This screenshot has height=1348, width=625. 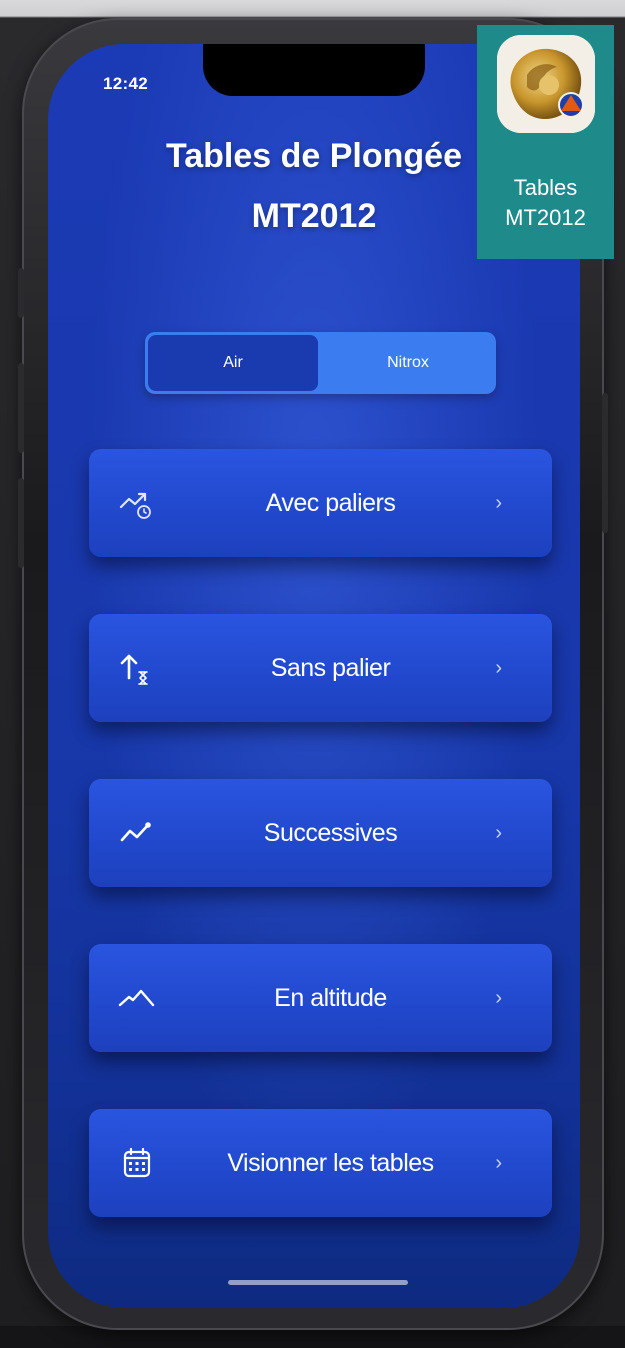 I want to click on segment-air: Air, so click(x=233, y=363).